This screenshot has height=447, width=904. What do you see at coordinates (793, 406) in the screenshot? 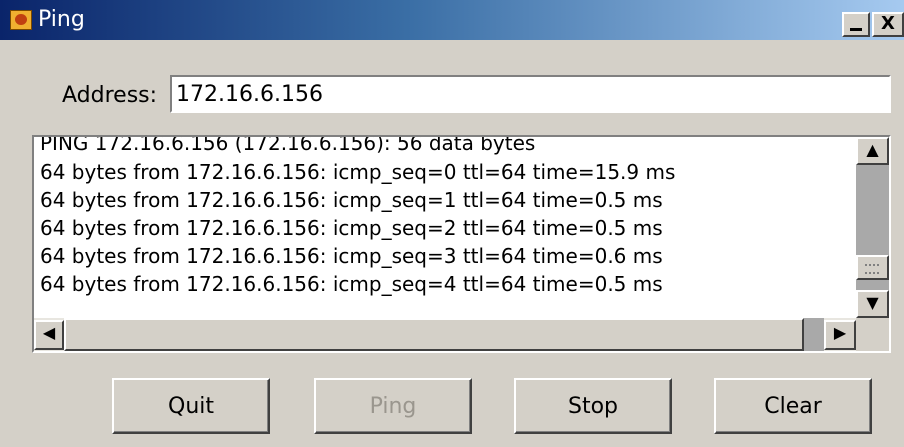
I see `clear-button: Clear` at bounding box center [793, 406].